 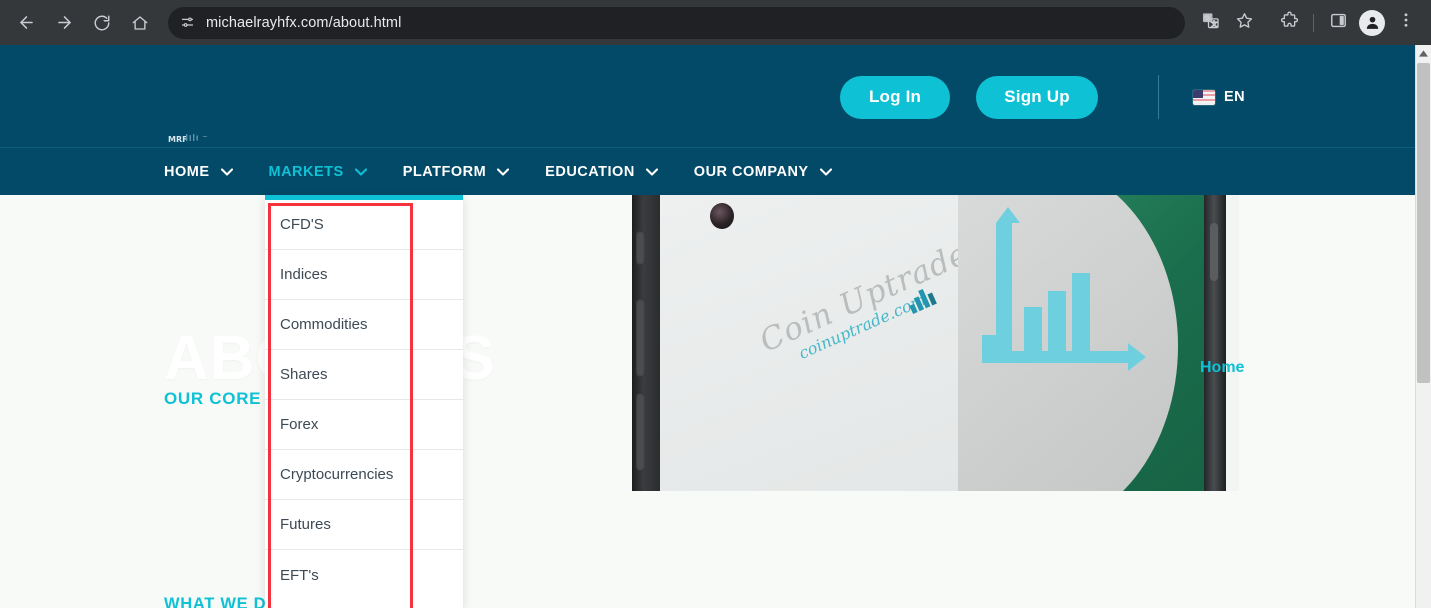 I want to click on svg-text: 文, so click(x=1213, y=23).